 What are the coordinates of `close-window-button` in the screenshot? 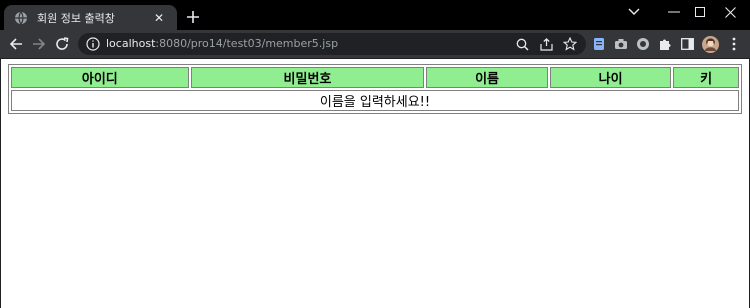 It's located at (730, 12).